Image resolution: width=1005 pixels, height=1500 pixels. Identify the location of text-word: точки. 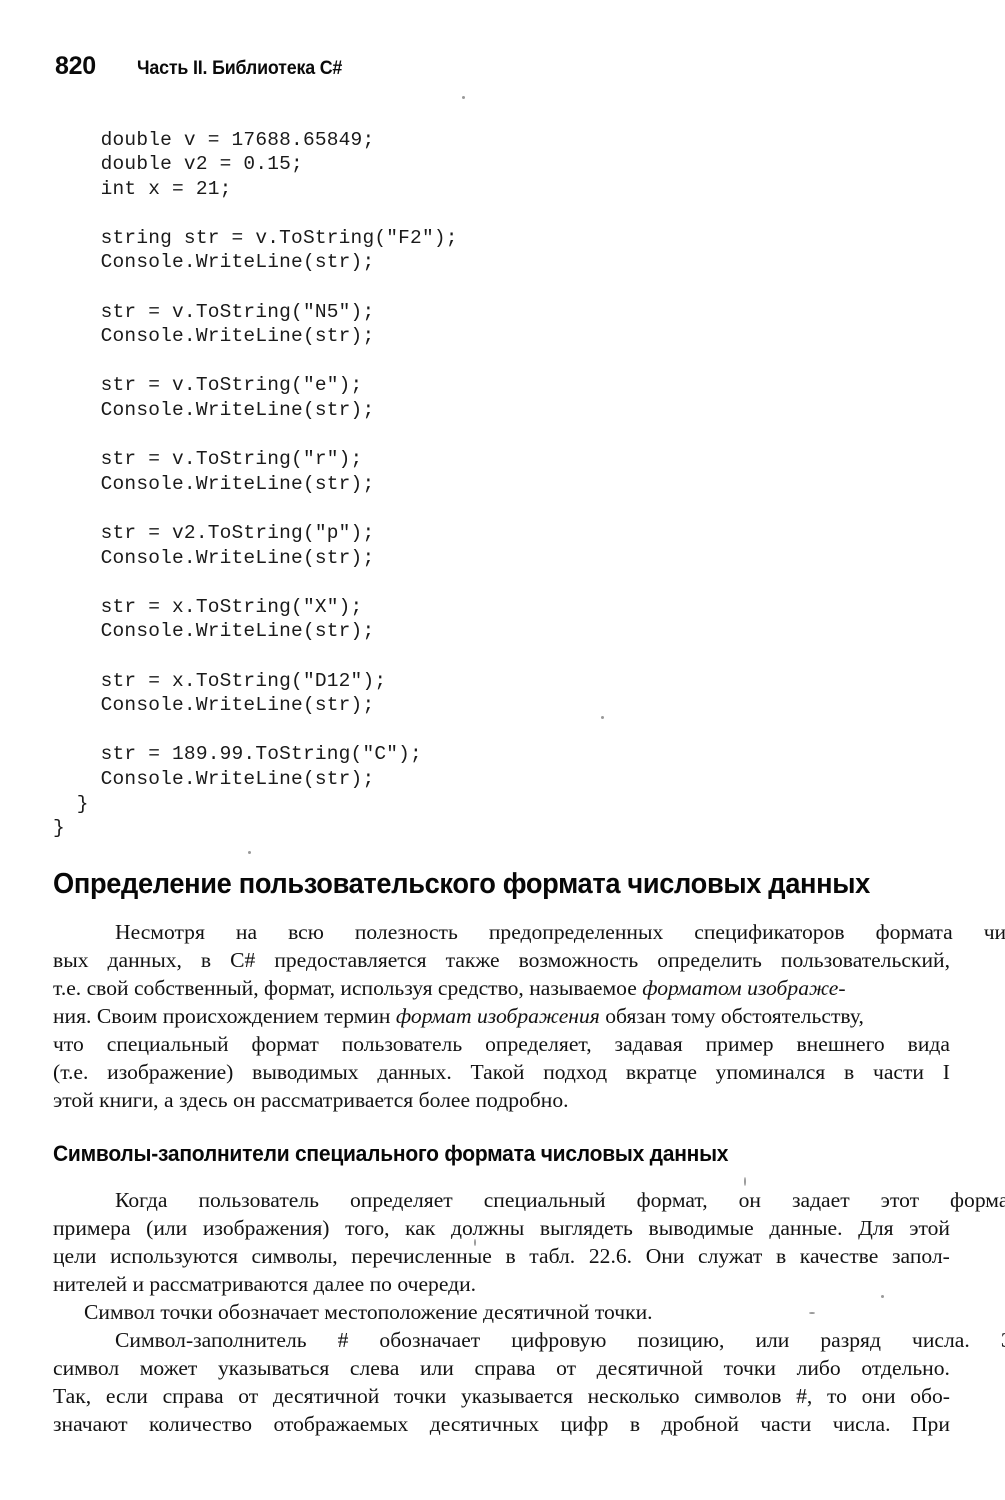
(420, 1396).